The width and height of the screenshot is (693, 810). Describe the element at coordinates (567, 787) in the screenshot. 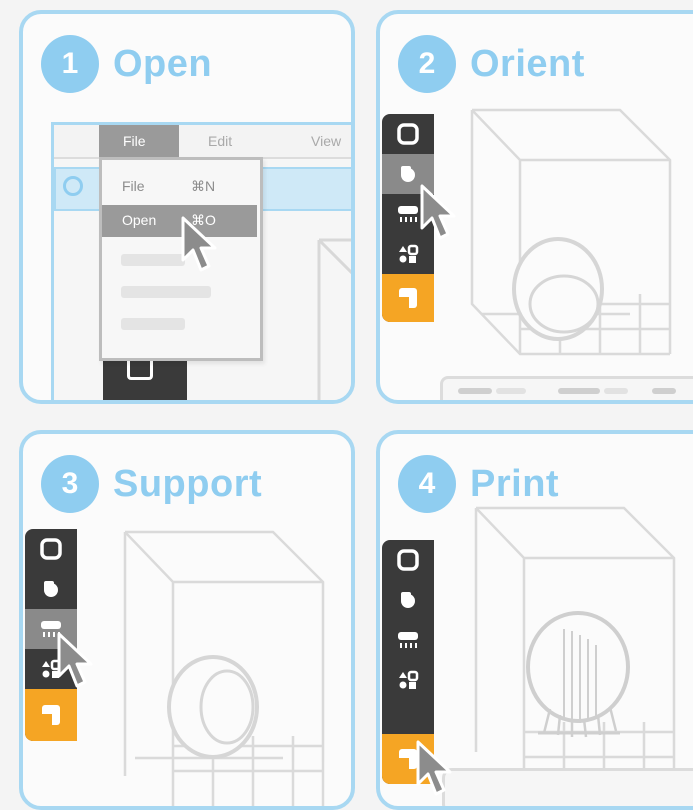

I see `bottom-panel-edge` at that location.